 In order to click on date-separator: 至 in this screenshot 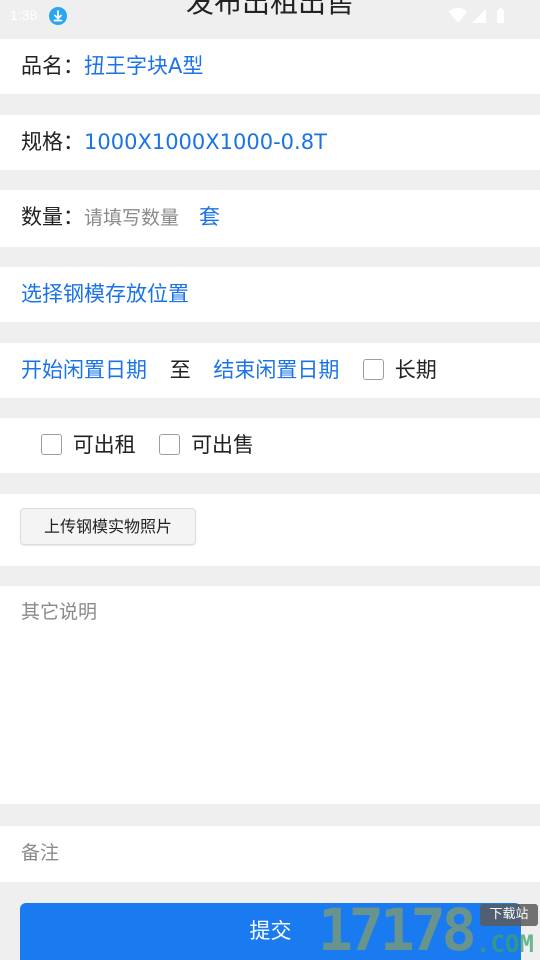, I will do `click(180, 370)`.